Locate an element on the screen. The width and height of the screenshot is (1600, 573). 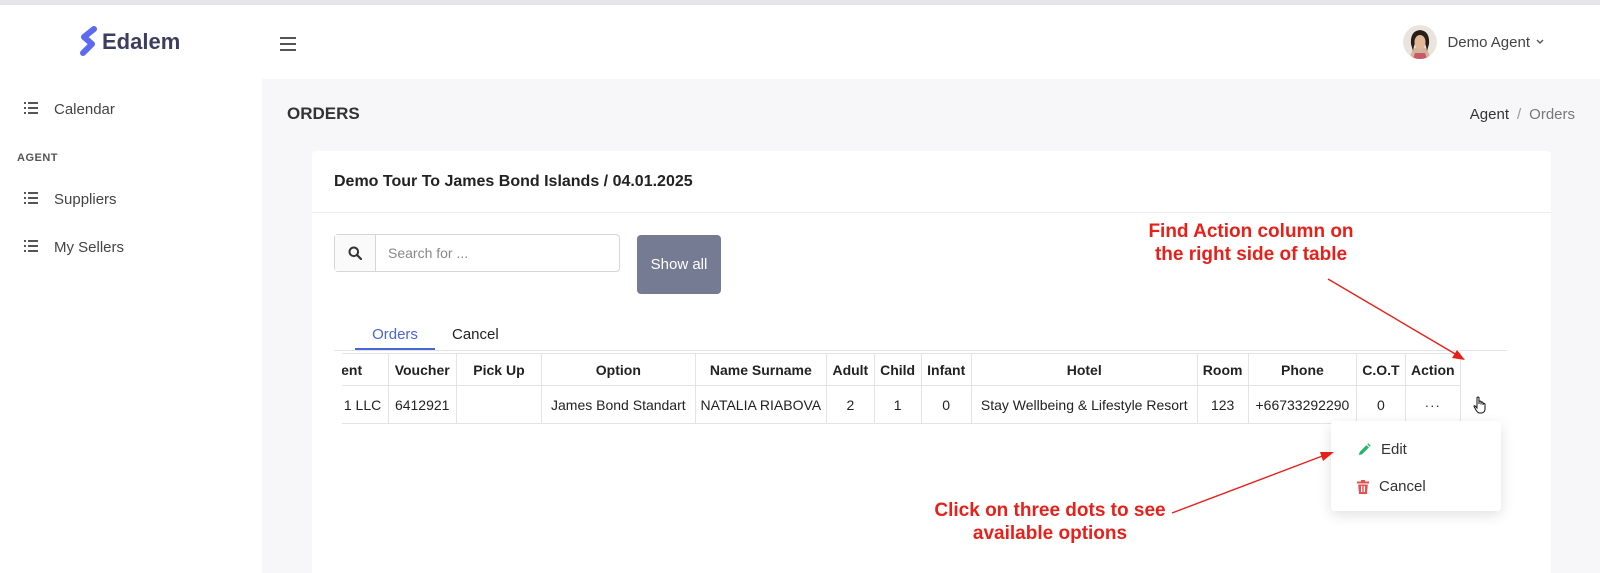
arrow-to-action-column is located at coordinates (1396, 319).